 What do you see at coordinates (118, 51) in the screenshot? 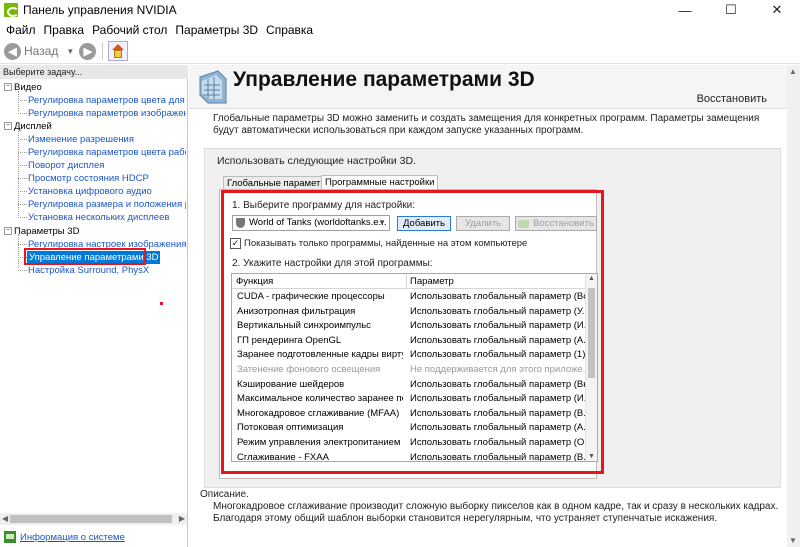
I see `home-icon` at bounding box center [118, 51].